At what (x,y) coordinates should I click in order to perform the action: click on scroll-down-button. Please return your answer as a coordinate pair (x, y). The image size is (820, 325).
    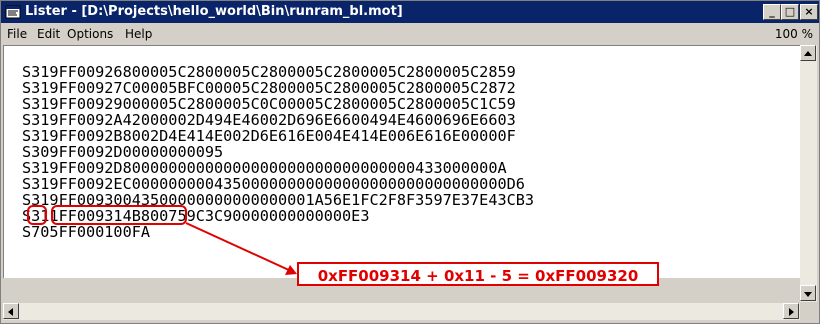
    Looking at the image, I should click on (808, 293).